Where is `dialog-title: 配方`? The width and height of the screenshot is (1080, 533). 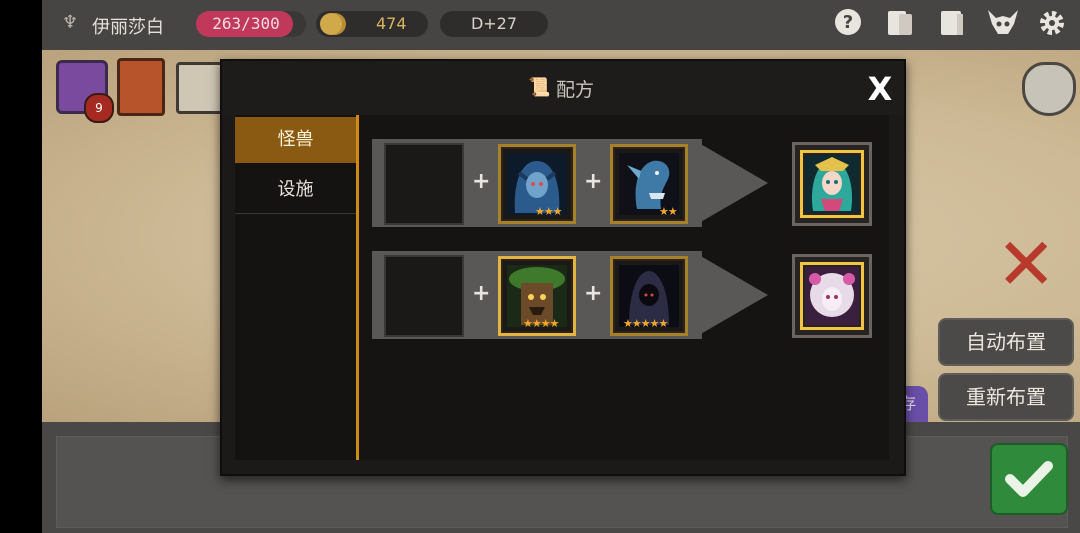
dialog-title: 配方 is located at coordinates (575, 90).